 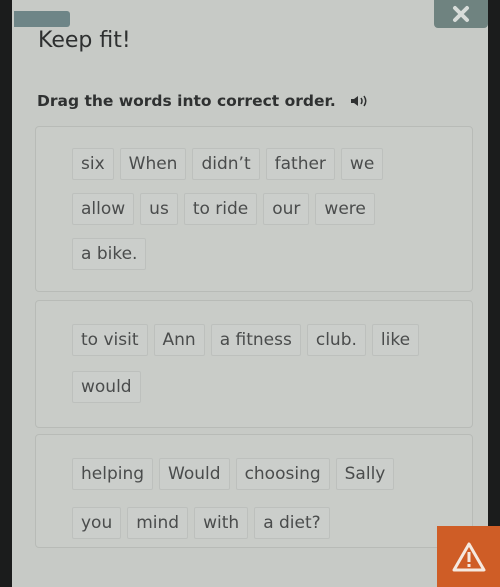 I want to click on report-problem-button, so click(x=468, y=556).